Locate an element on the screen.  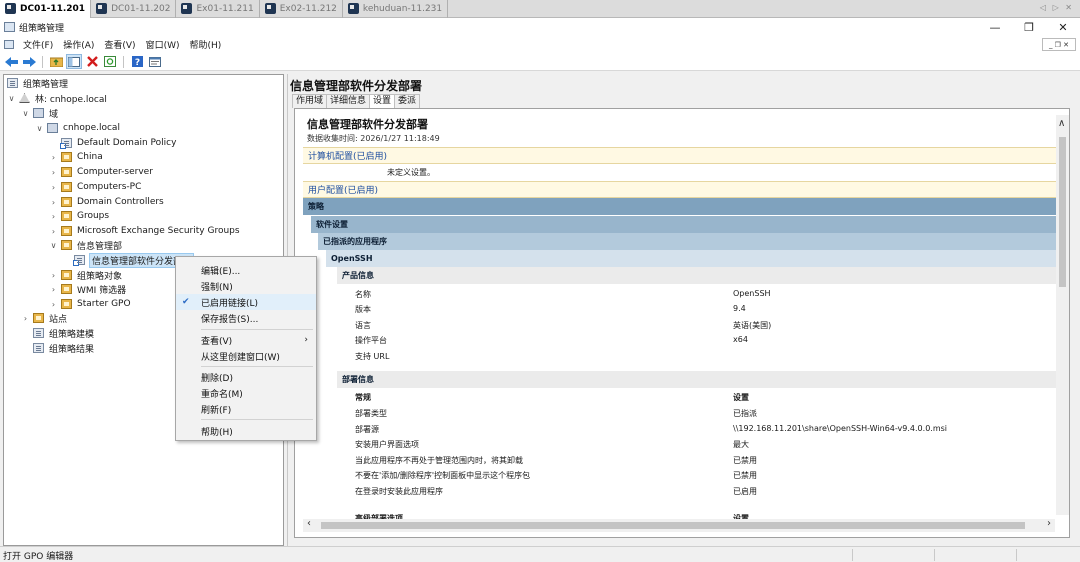
tree-node-ou-domain-controllers: › Domain Controllers is located at coordinates (106, 202).